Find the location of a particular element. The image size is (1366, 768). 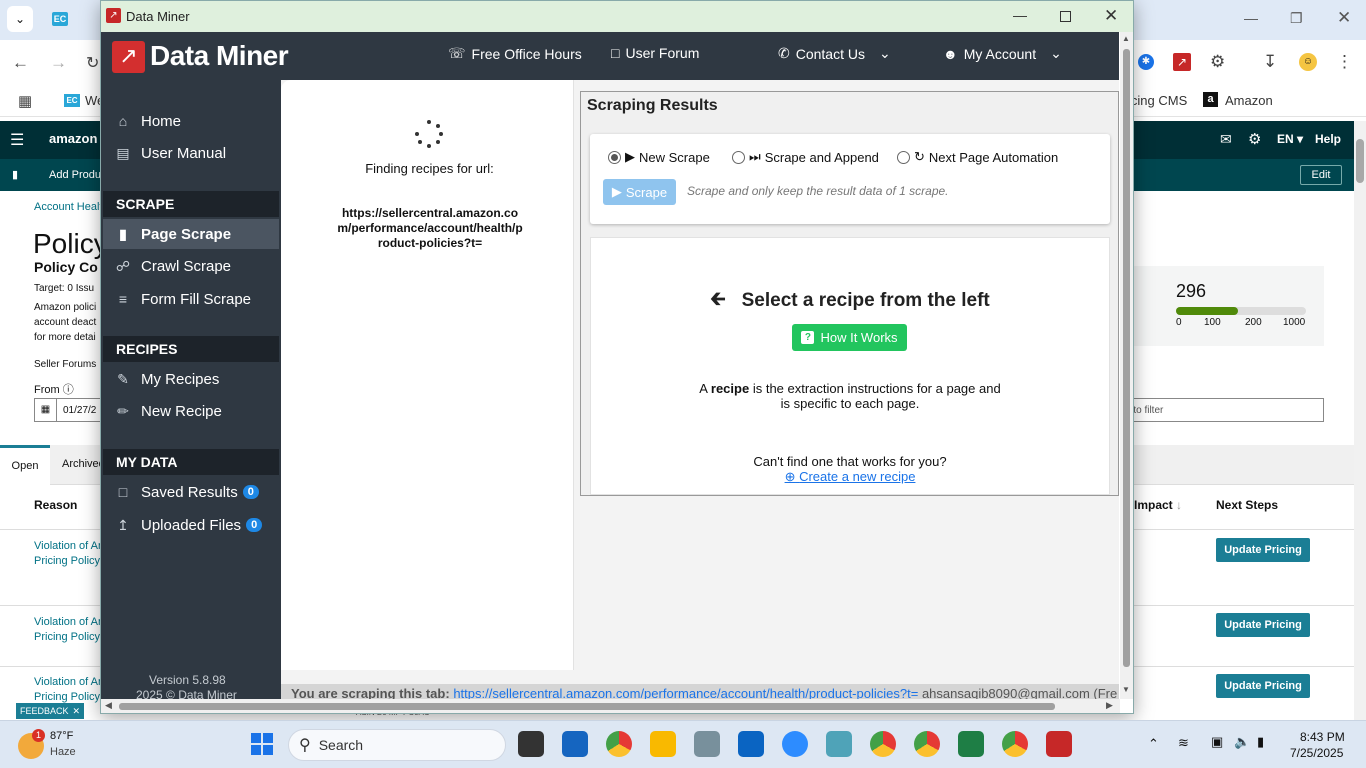

page-scrollbar-thumb is located at coordinates (1360, 161).